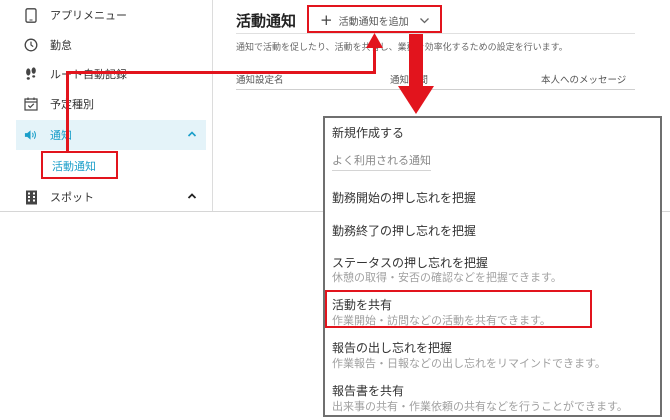 This screenshot has width=670, height=420. What do you see at coordinates (72, 197) in the screenshot?
I see `sidebar-item-label: スポット` at bounding box center [72, 197].